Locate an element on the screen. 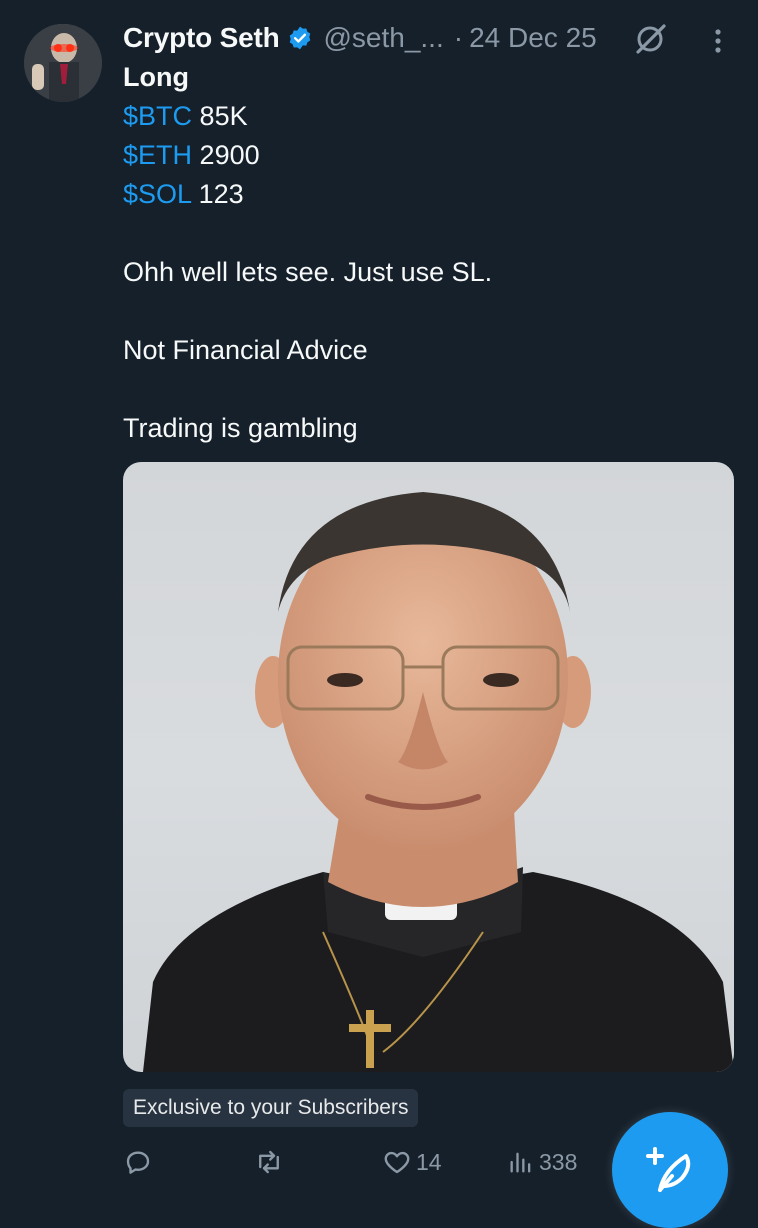 This screenshot has height=1228, width=758. cashtag-link: $SOL is located at coordinates (157, 194).